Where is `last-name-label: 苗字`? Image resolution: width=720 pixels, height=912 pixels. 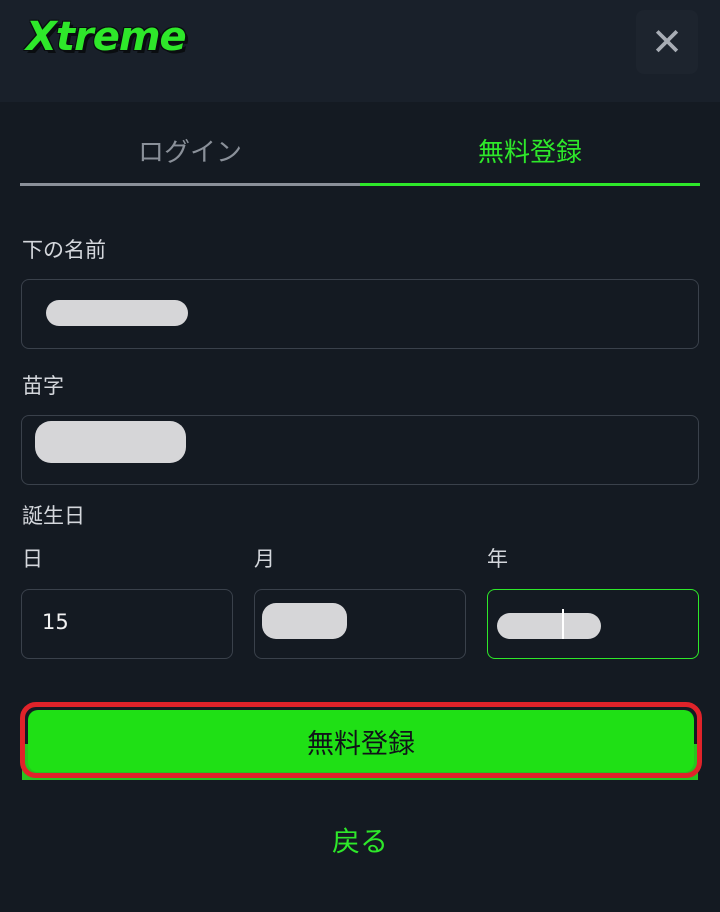
last-name-label: 苗字 is located at coordinates (43, 386).